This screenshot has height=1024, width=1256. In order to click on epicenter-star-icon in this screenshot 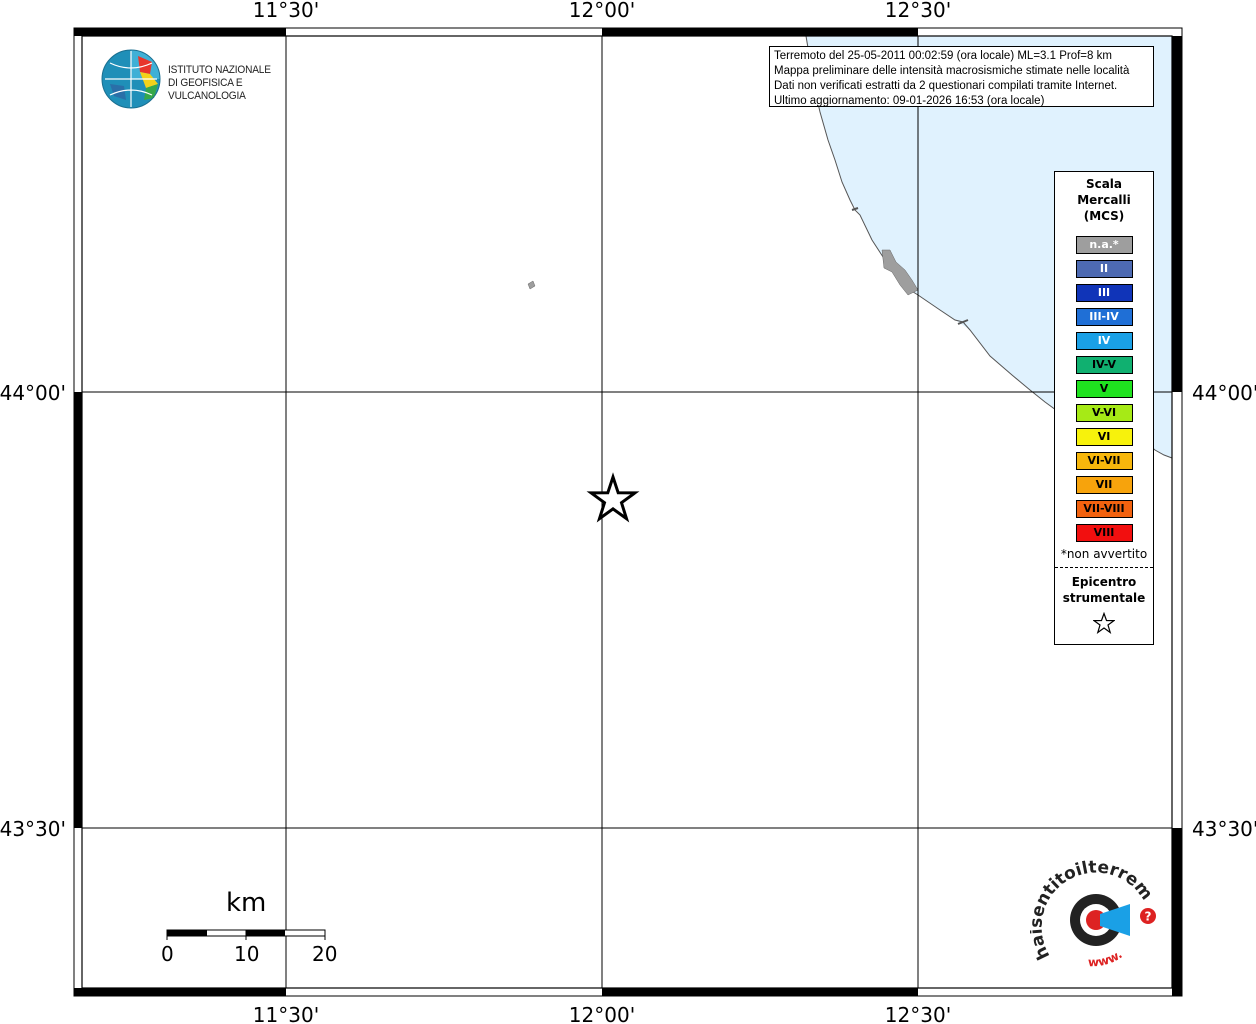, I will do `click(613, 497)`.